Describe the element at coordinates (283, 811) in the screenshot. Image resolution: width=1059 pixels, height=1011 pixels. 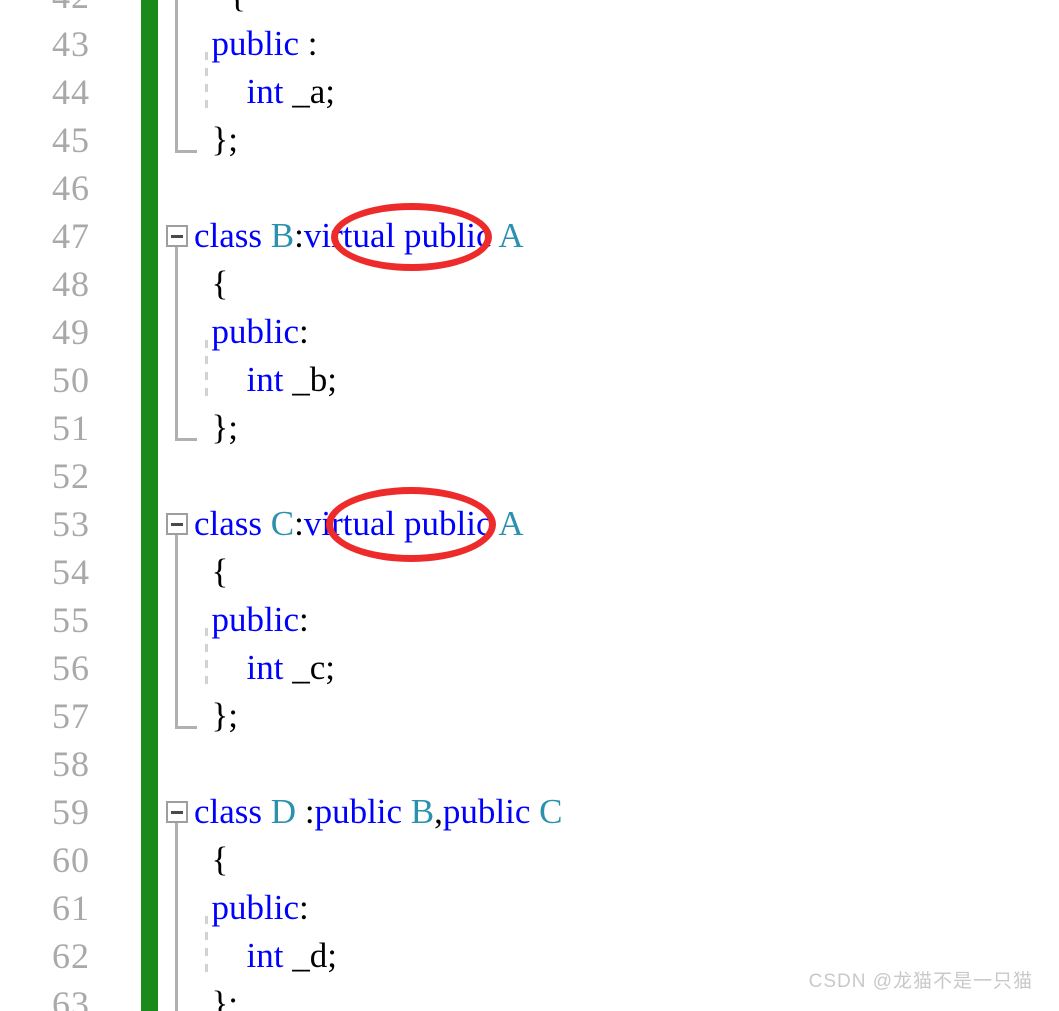
I see `code-token-type: D` at that location.